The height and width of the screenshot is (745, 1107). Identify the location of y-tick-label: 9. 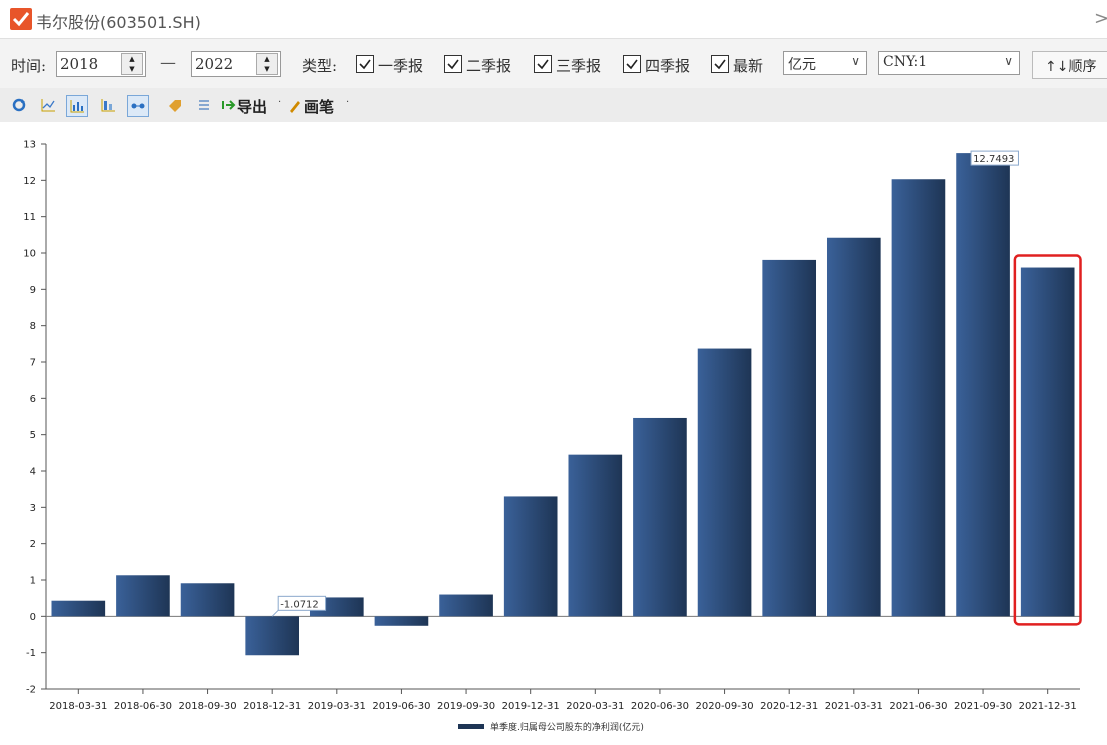
(33, 290).